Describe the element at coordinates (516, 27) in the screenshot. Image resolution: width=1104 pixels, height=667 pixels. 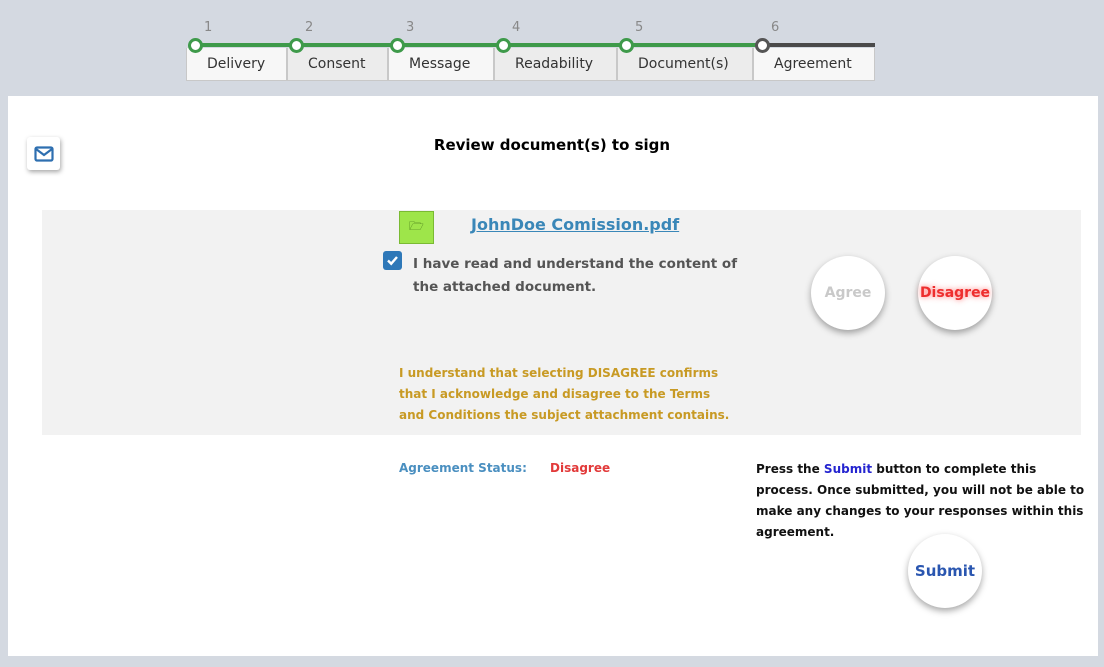
I see `step-number: 4` at that location.